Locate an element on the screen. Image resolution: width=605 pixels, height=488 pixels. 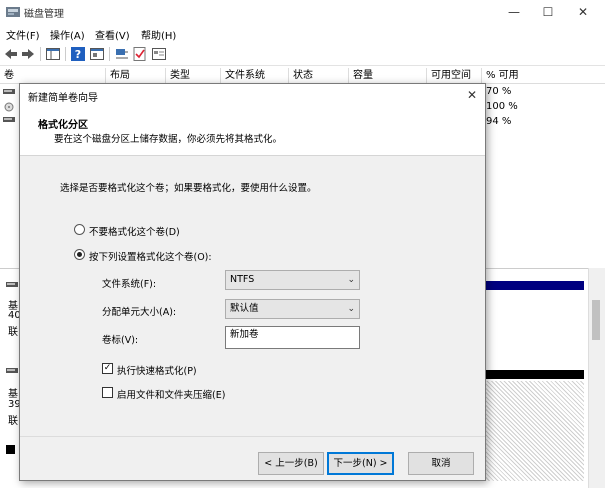
col-percent-free: % 可用 is located at coordinates (543, 76).